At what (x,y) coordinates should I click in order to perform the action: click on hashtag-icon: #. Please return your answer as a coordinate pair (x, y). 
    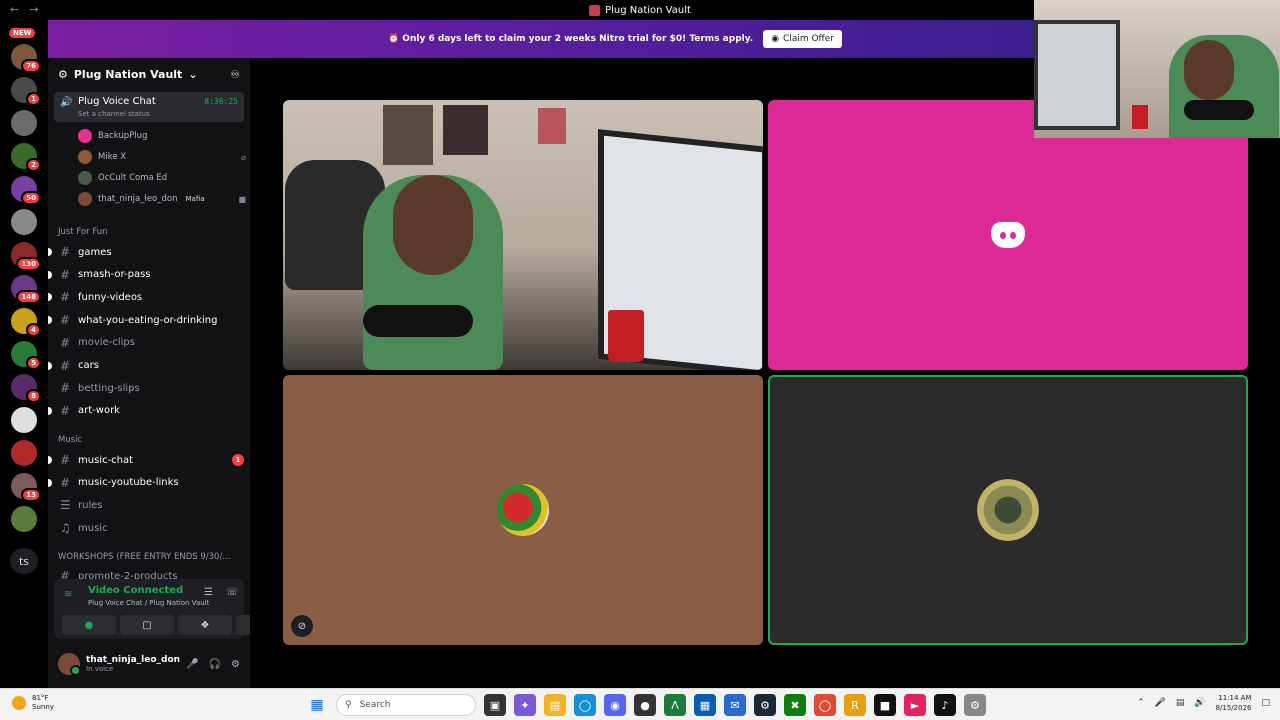
    Looking at the image, I should click on (65, 342).